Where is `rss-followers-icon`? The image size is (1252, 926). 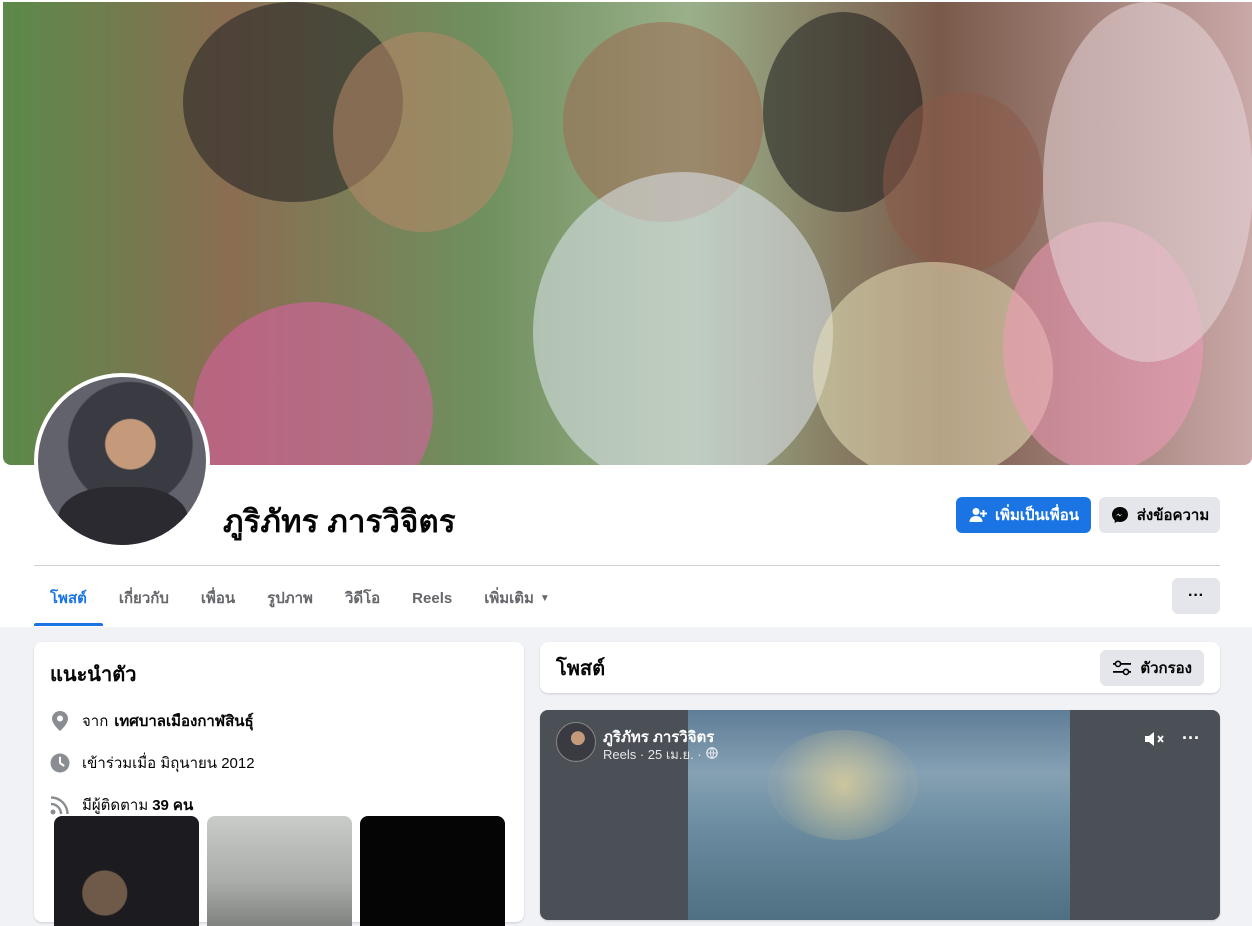
rss-followers-icon is located at coordinates (60, 805).